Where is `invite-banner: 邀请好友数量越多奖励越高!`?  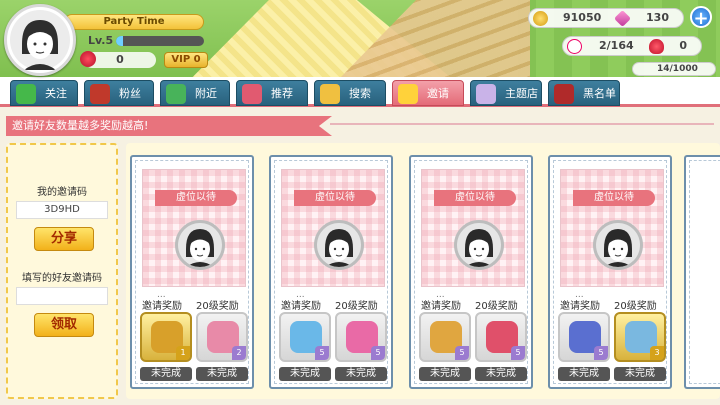
invite-banner: 邀请好友数量越多奖励越高! is located at coordinates (169, 126).